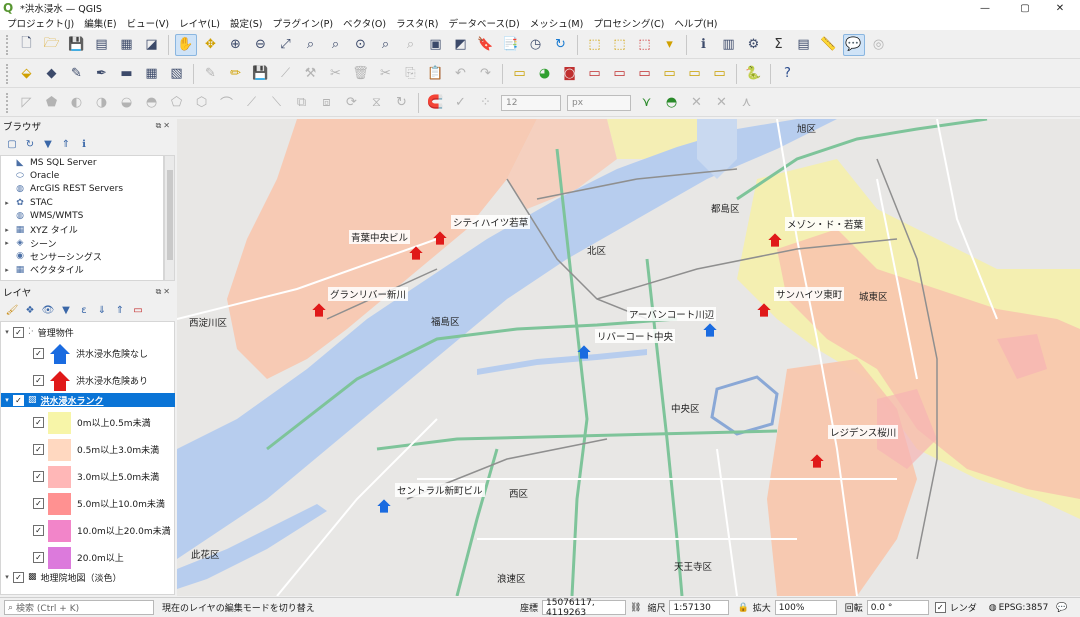 This screenshot has width=1080, height=617. I want to click on rotation-field: 0.0 °, so click(897, 607).